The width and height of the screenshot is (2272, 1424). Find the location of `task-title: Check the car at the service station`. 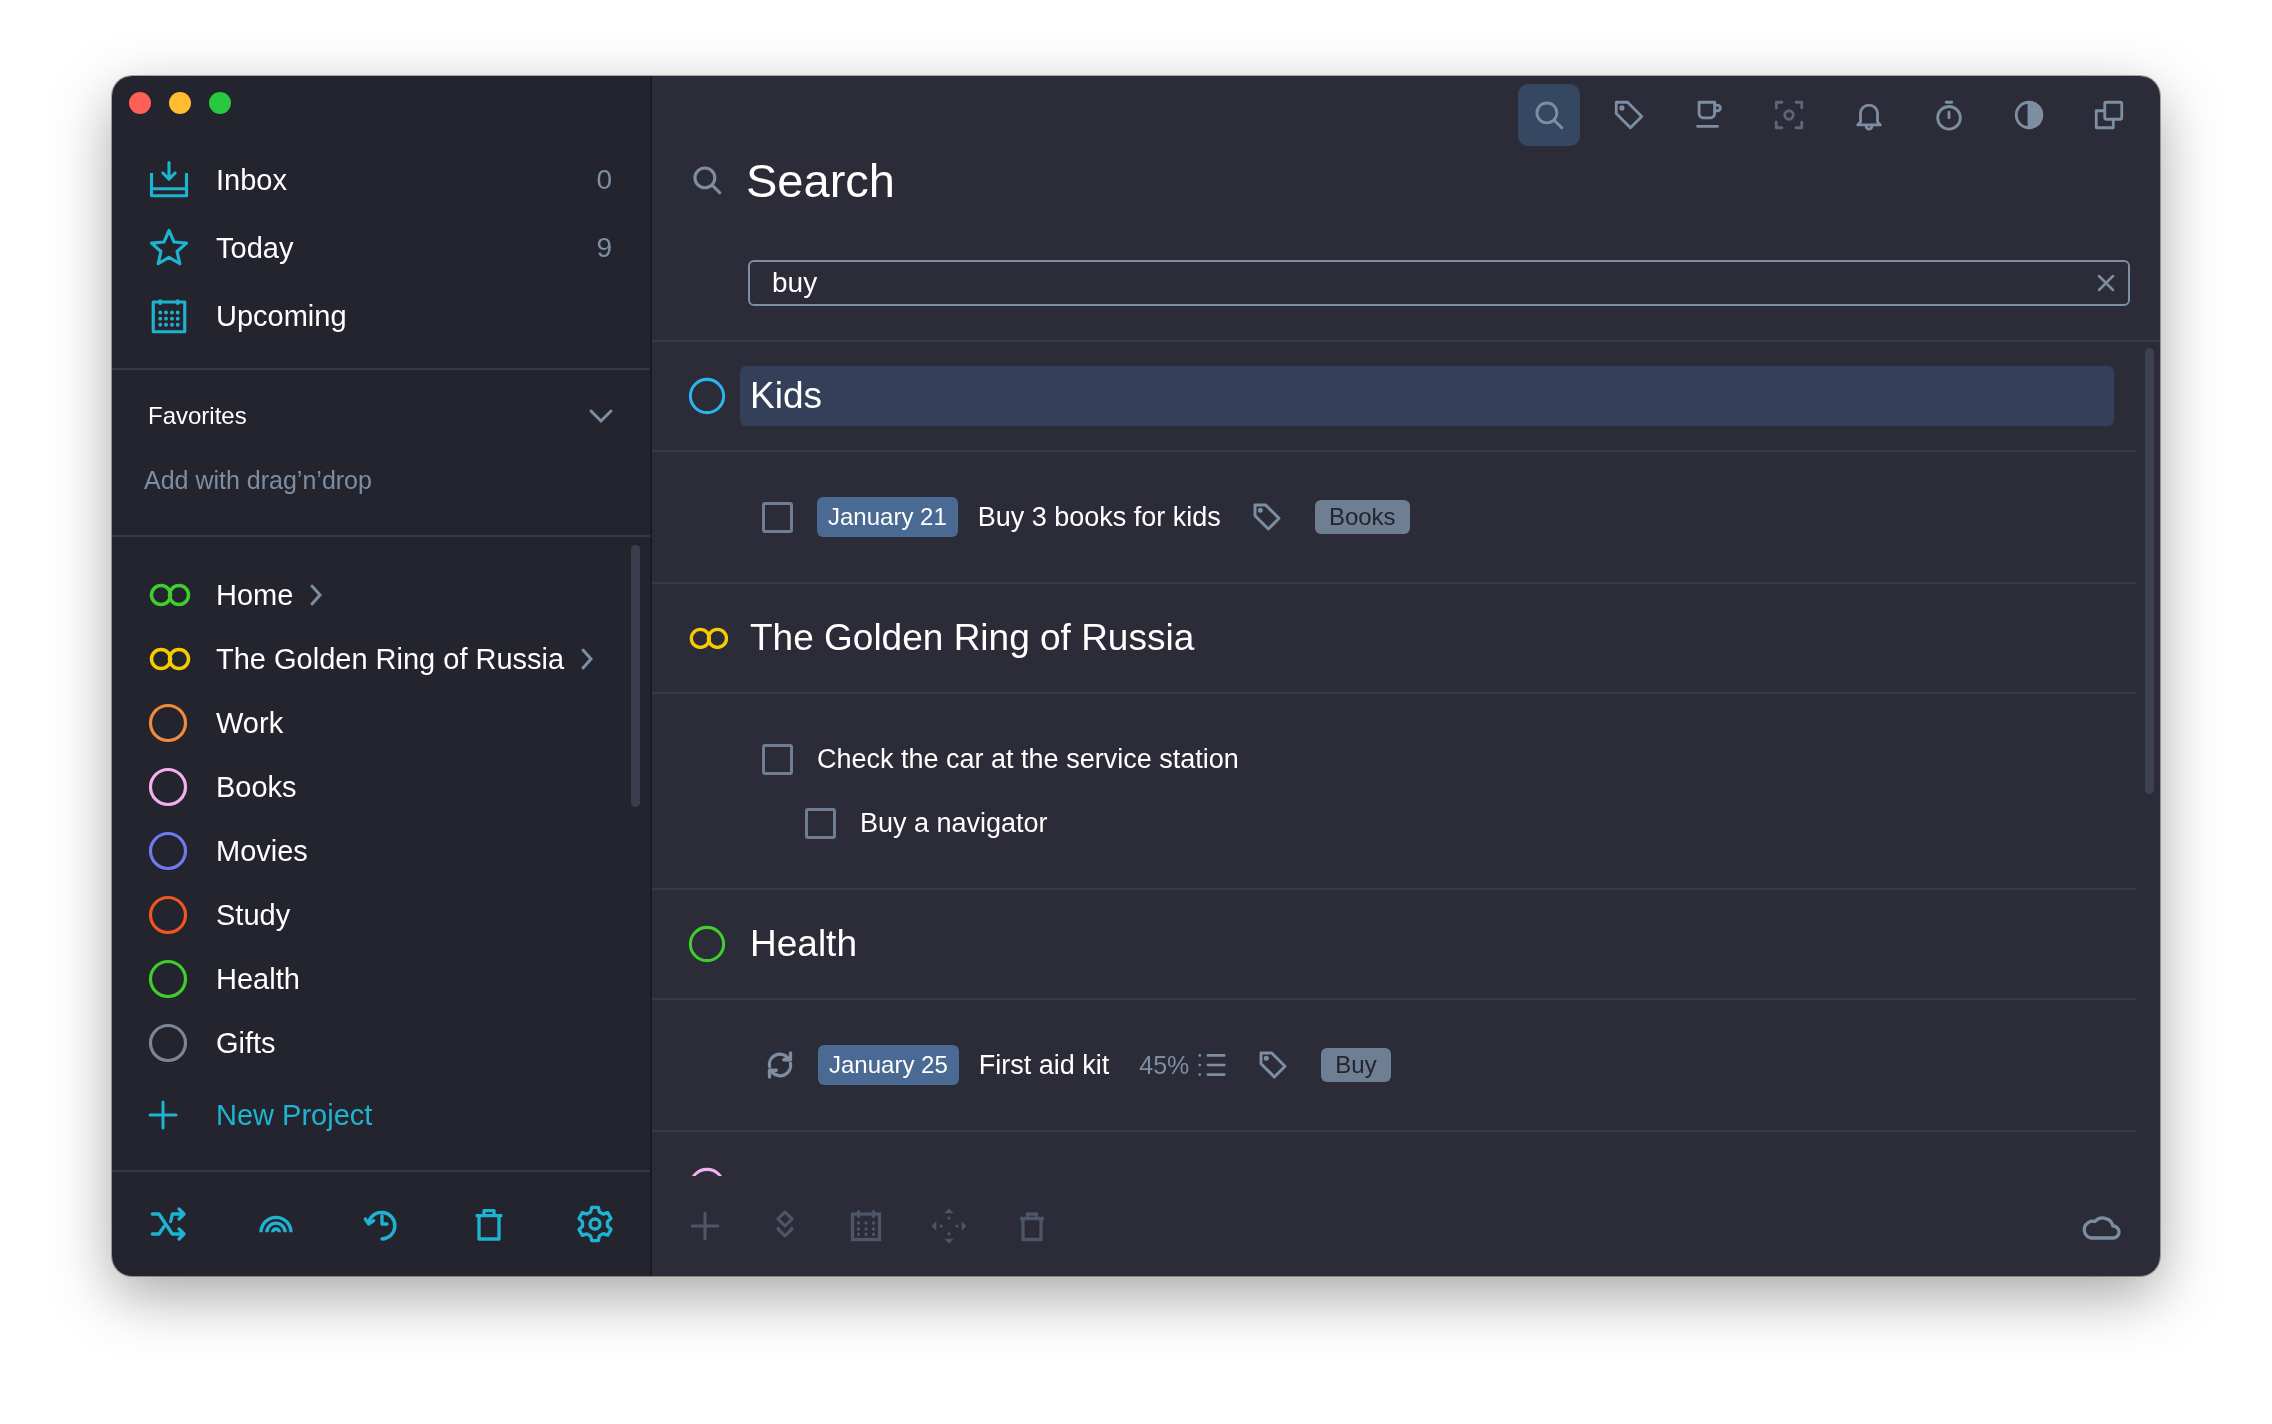

task-title: Check the car at the service station is located at coordinates (1028, 759).